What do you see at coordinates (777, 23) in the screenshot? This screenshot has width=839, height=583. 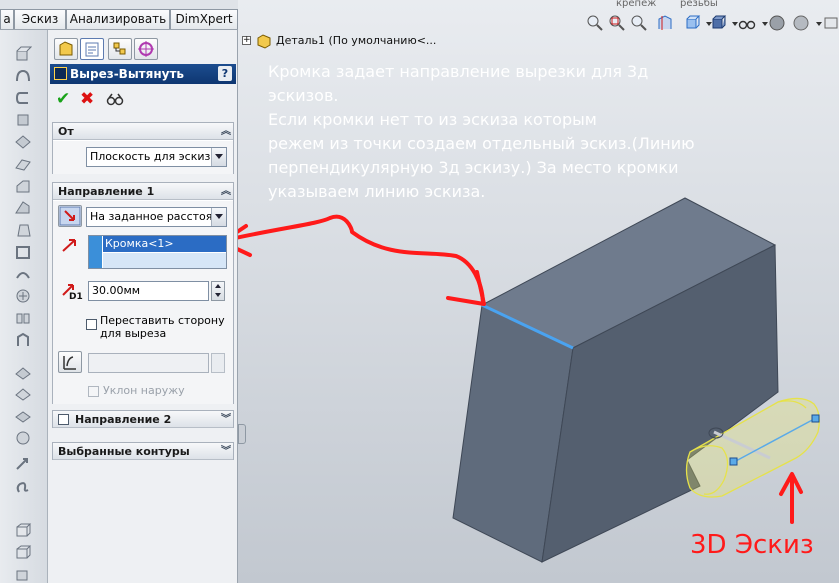 I see `appearance-icon` at bounding box center [777, 23].